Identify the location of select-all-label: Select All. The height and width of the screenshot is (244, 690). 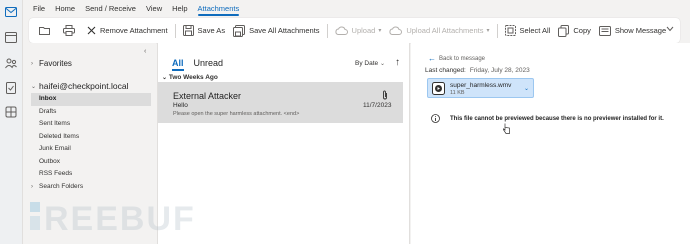
(535, 30).